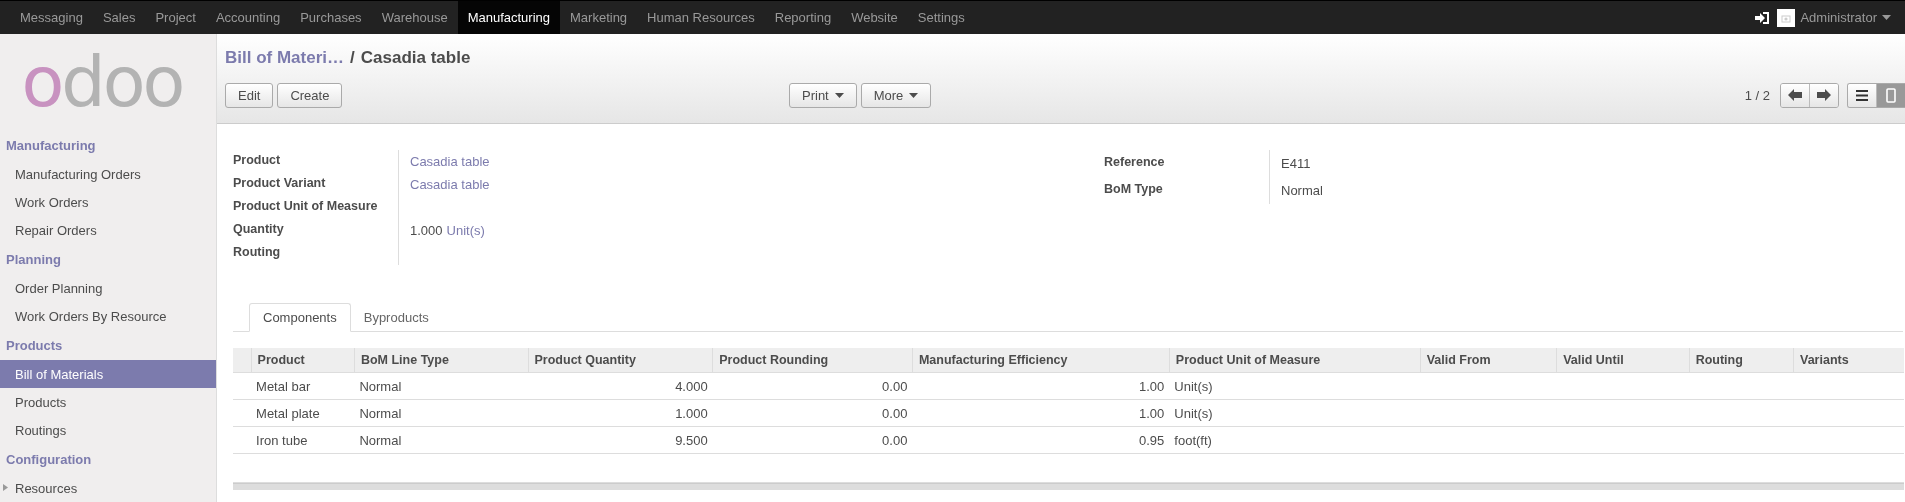 The width and height of the screenshot is (1905, 502). What do you see at coordinates (1757, 95) in the screenshot?
I see `pager-counter: 1 / 2` at bounding box center [1757, 95].